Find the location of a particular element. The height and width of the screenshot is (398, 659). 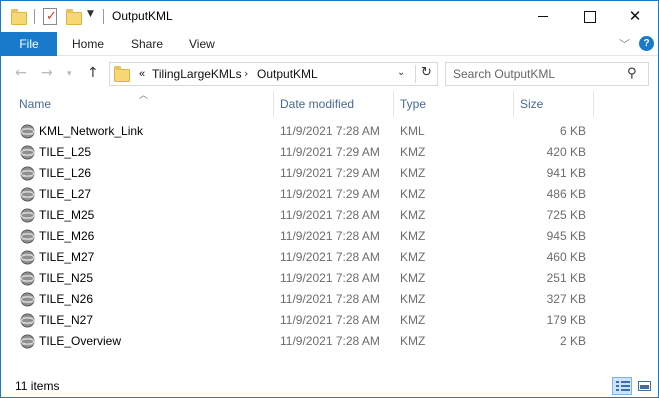

file-name: TILE_M27 is located at coordinates (67, 257).